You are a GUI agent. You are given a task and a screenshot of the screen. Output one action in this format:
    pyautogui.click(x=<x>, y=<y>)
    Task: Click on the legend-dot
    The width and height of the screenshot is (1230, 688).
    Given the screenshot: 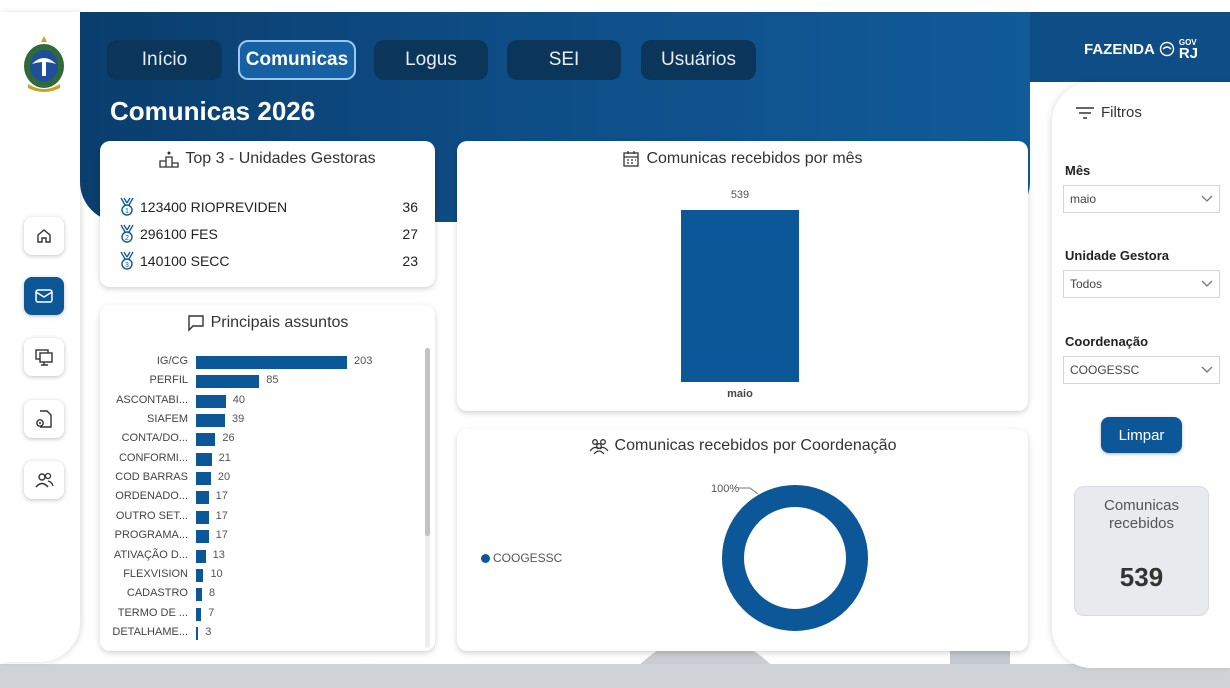 What is the action you would take?
    pyautogui.click(x=485, y=558)
    